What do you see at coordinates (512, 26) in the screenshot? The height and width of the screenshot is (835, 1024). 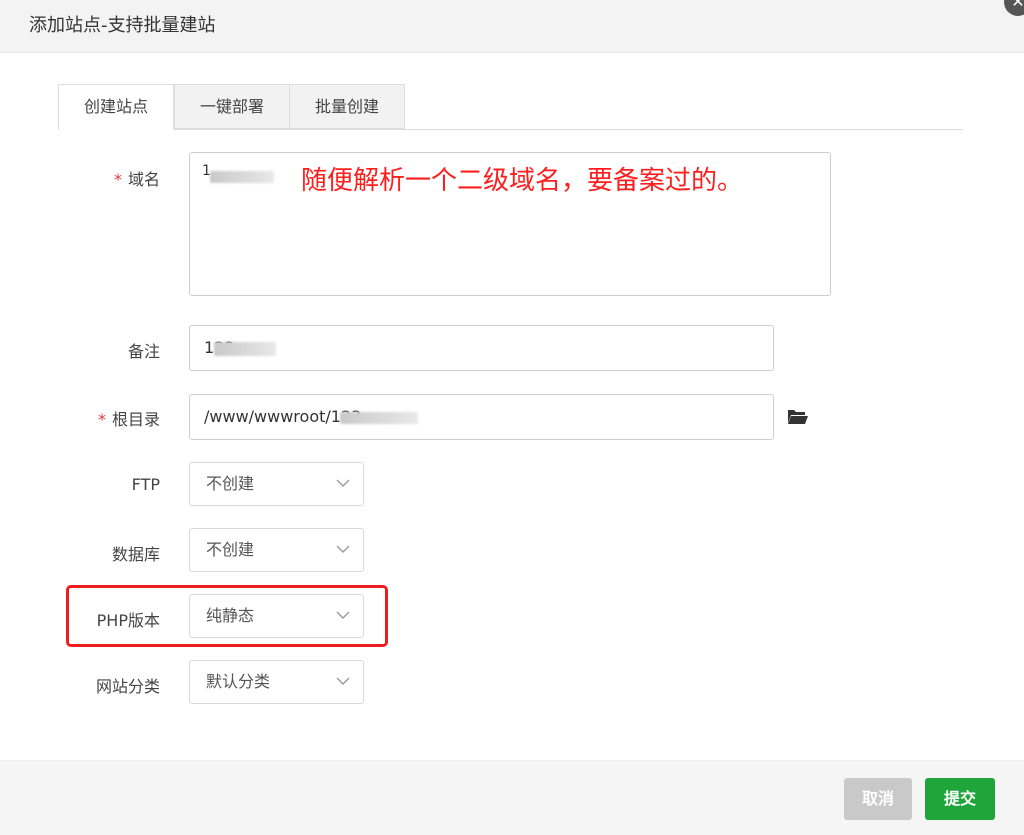 I see `dialog-title-bar: 添加站点-支持批量建站` at bounding box center [512, 26].